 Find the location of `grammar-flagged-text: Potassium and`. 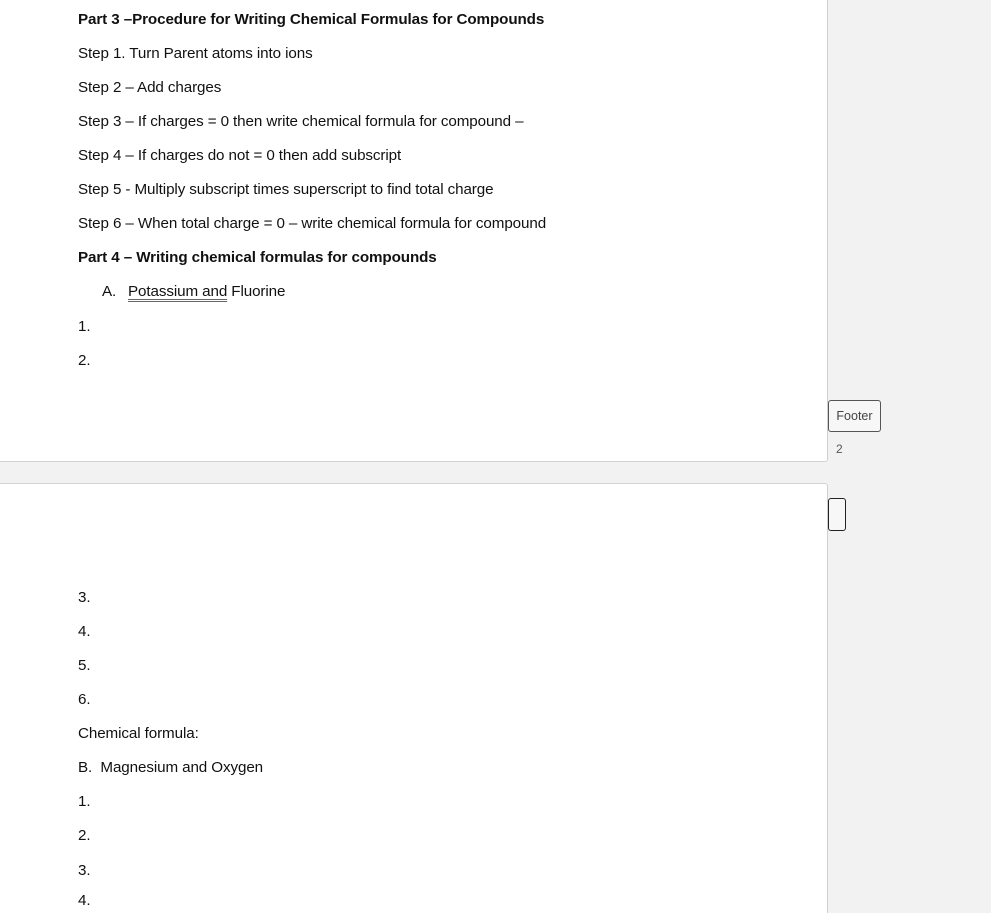

grammar-flagged-text: Potassium and is located at coordinates (177, 291).